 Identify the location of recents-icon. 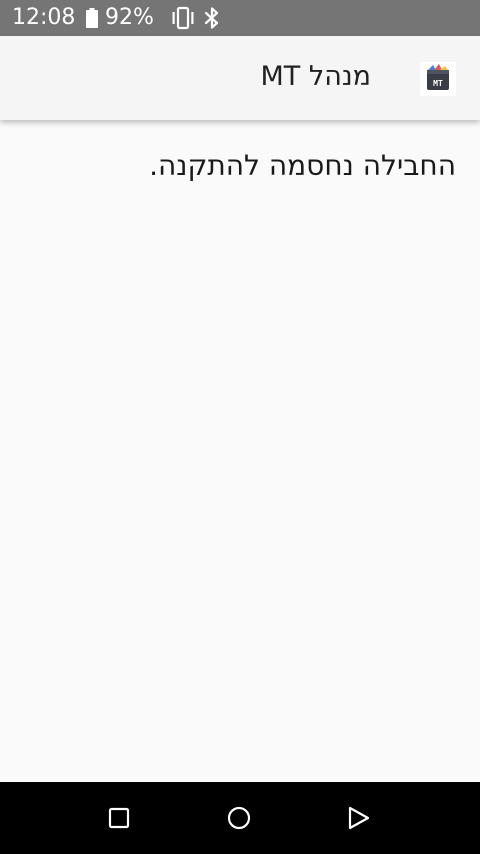
(119, 818).